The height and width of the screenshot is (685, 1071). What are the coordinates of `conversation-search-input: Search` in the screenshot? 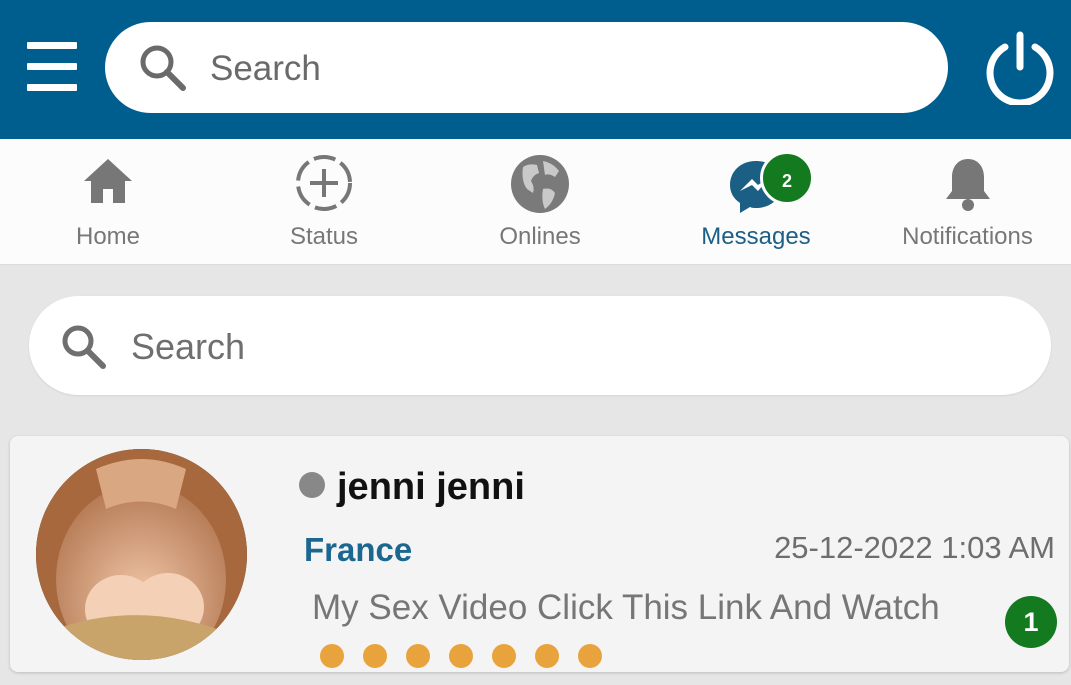 It's located at (540, 345).